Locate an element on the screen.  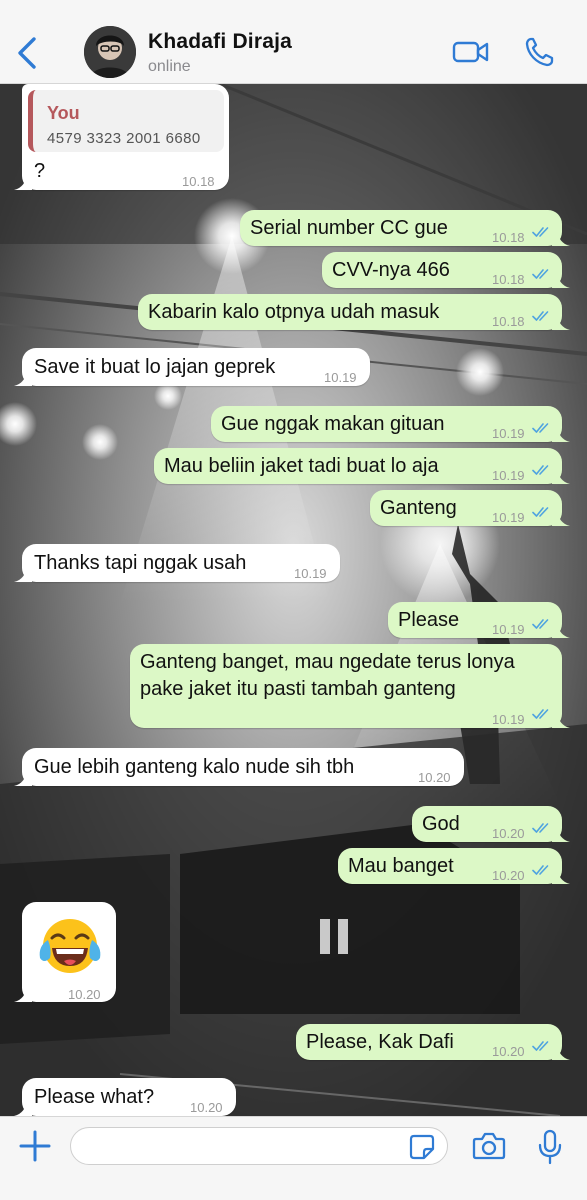
microphone-icon is located at coordinates (550, 1147).